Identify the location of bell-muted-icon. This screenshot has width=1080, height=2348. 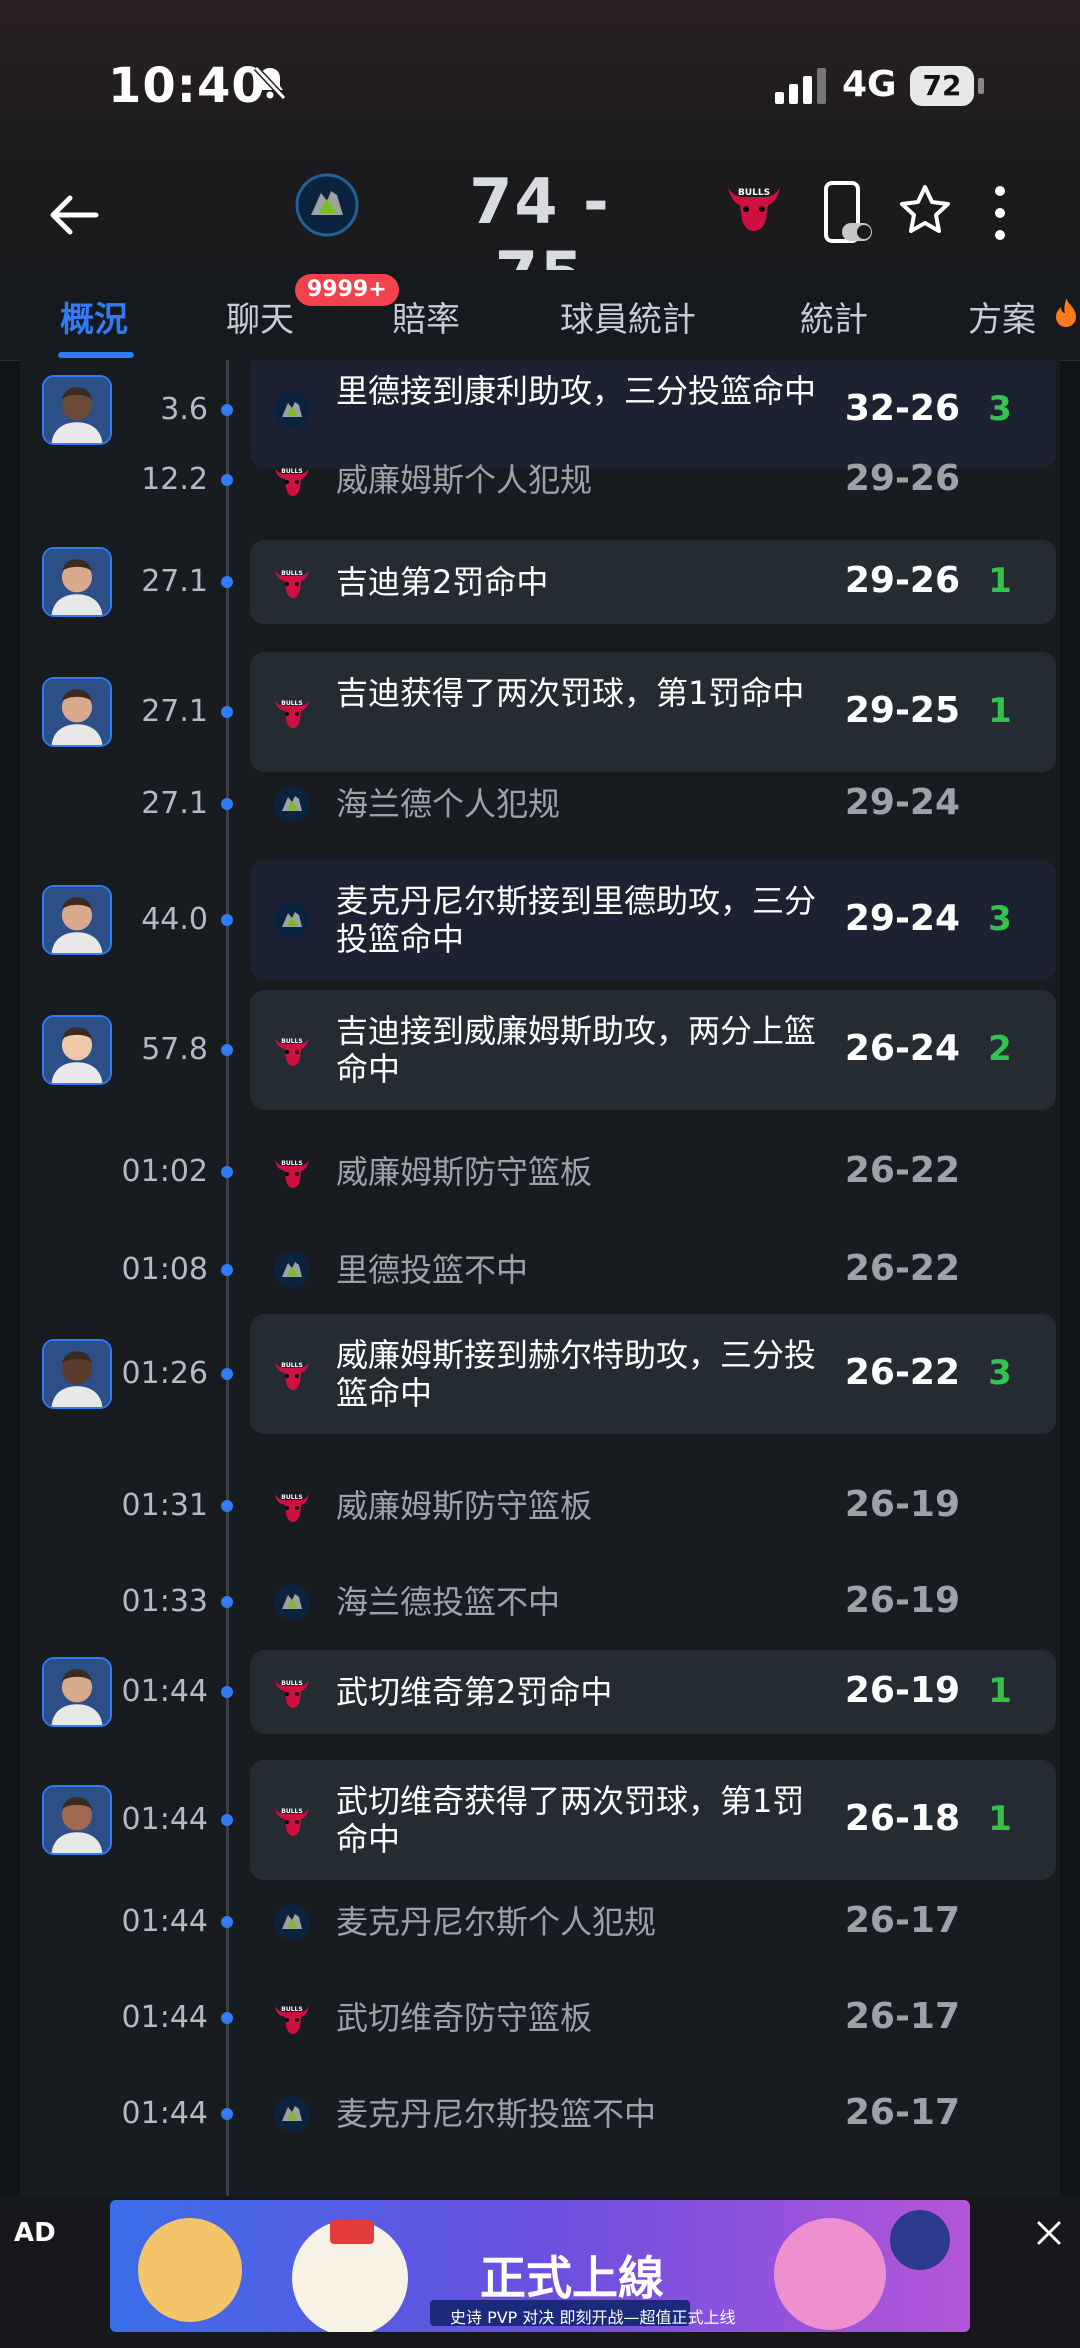
(270, 83).